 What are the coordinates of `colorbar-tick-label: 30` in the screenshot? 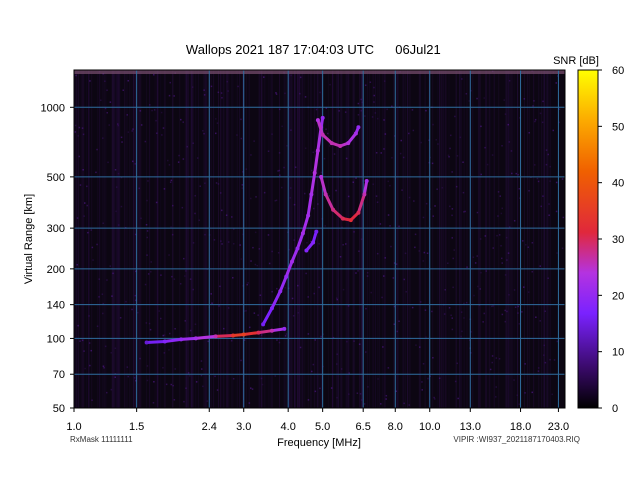 It's located at (618, 240).